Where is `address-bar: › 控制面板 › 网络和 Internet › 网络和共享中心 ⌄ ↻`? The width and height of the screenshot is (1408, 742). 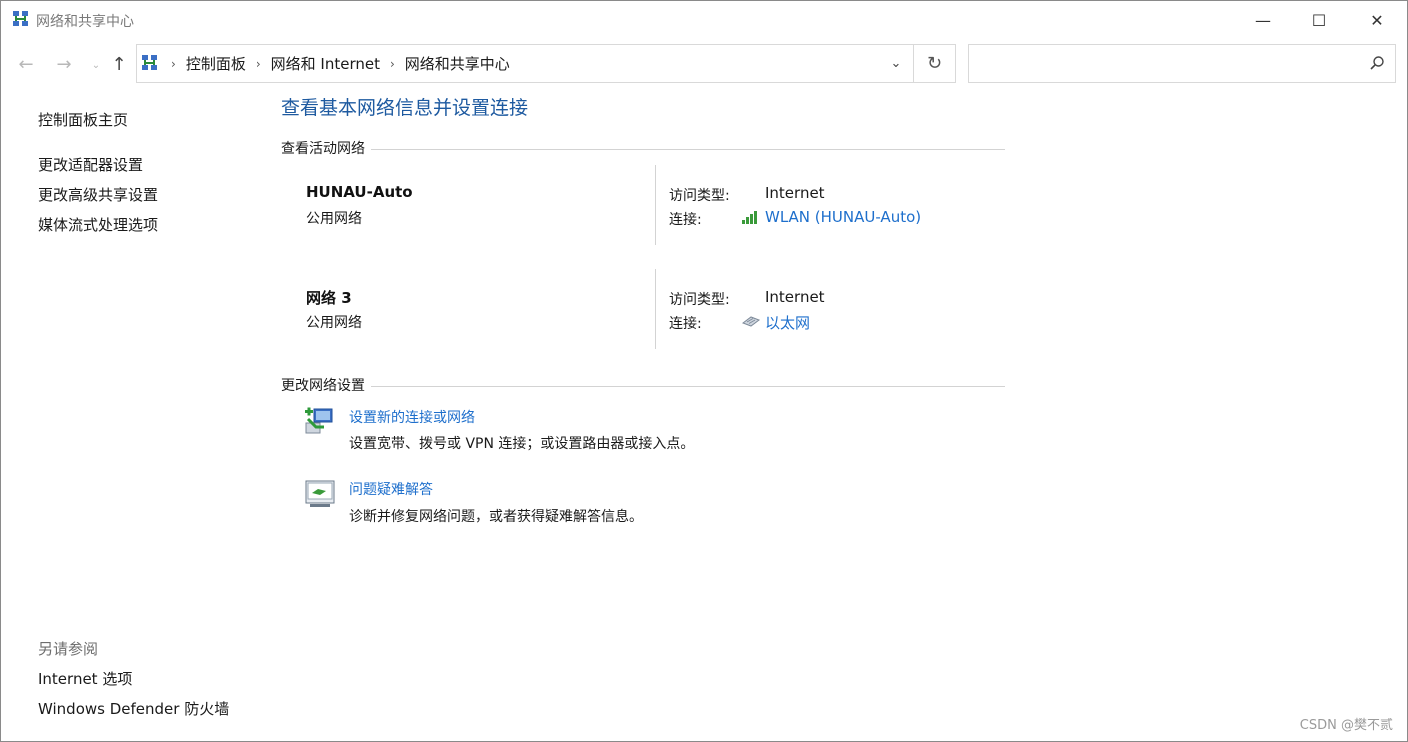 address-bar: › 控制面板 › 网络和 Internet › 网络和共享中心 ⌄ ↻ is located at coordinates (546, 63).